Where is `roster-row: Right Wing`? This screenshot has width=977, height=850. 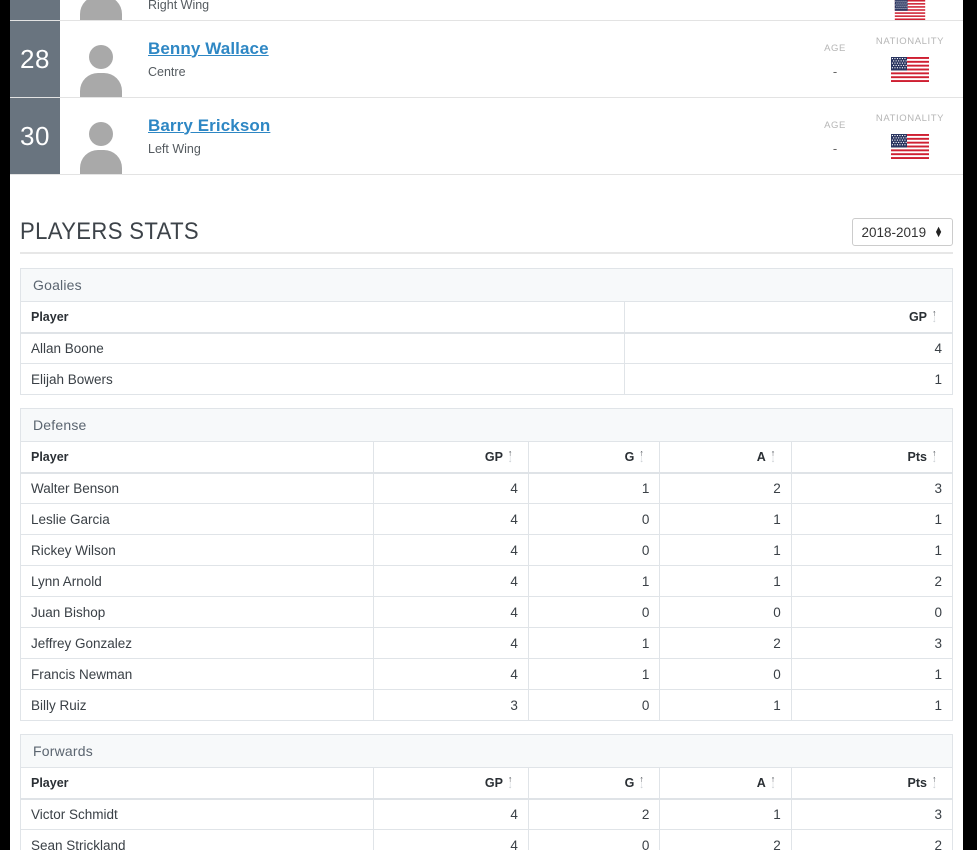 roster-row: Right Wing is located at coordinates (486, 10).